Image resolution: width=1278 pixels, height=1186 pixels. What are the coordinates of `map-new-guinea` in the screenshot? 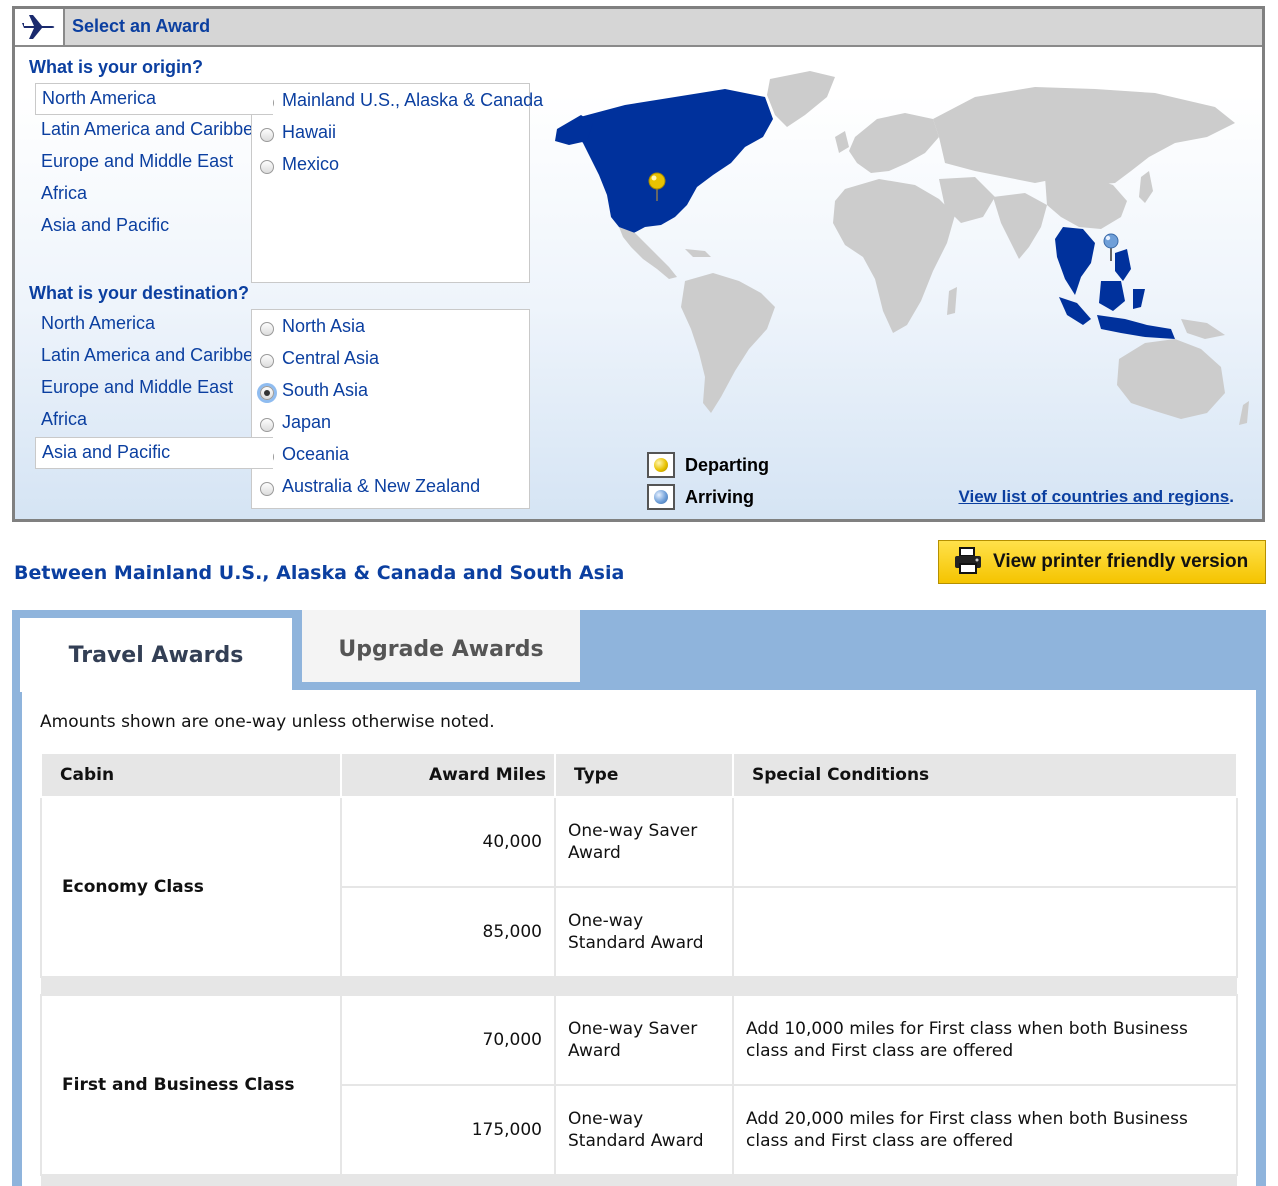 It's located at (1203, 329).